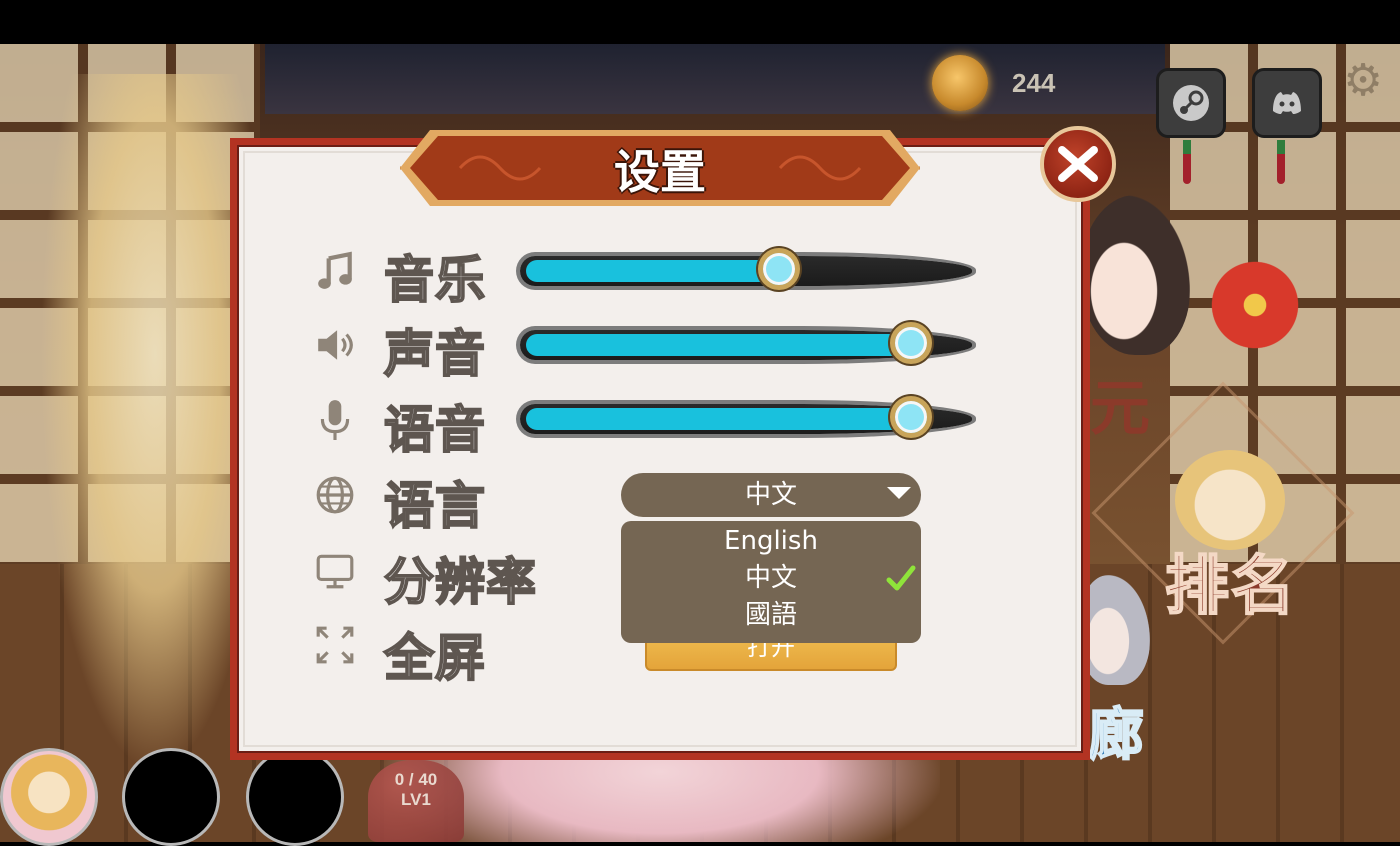 Image resolution: width=1400 pixels, height=846 pixels. What do you see at coordinates (771, 615) in the screenshot?
I see `language-option-mandarin: 國語` at bounding box center [771, 615].